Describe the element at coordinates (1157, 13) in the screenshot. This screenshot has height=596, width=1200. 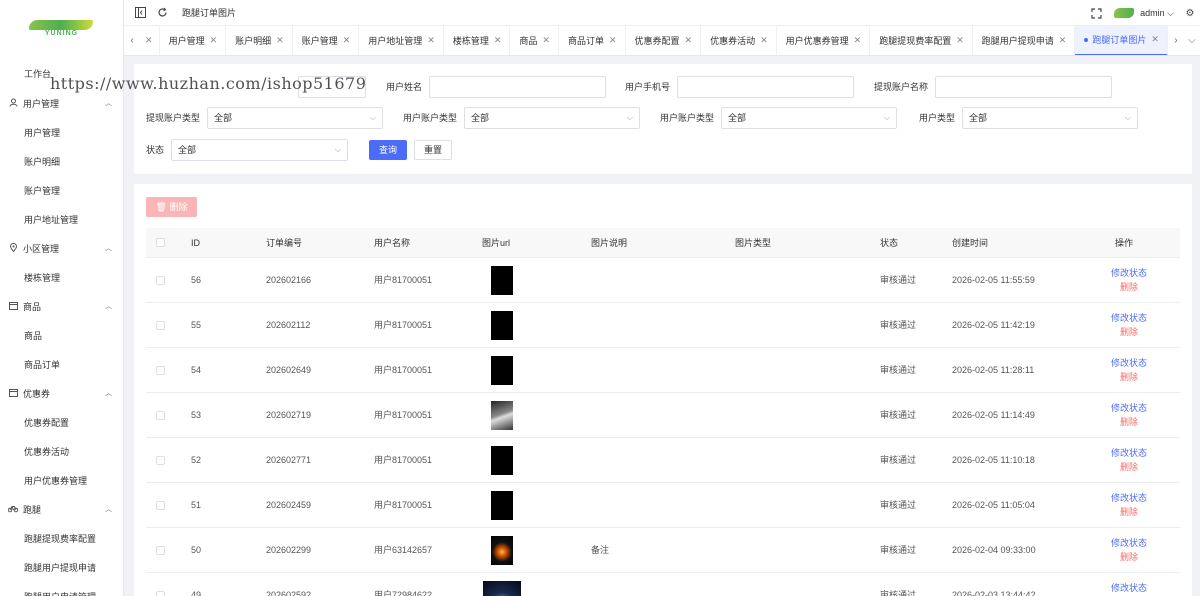
I see `user-menu: admin ⌵` at that location.